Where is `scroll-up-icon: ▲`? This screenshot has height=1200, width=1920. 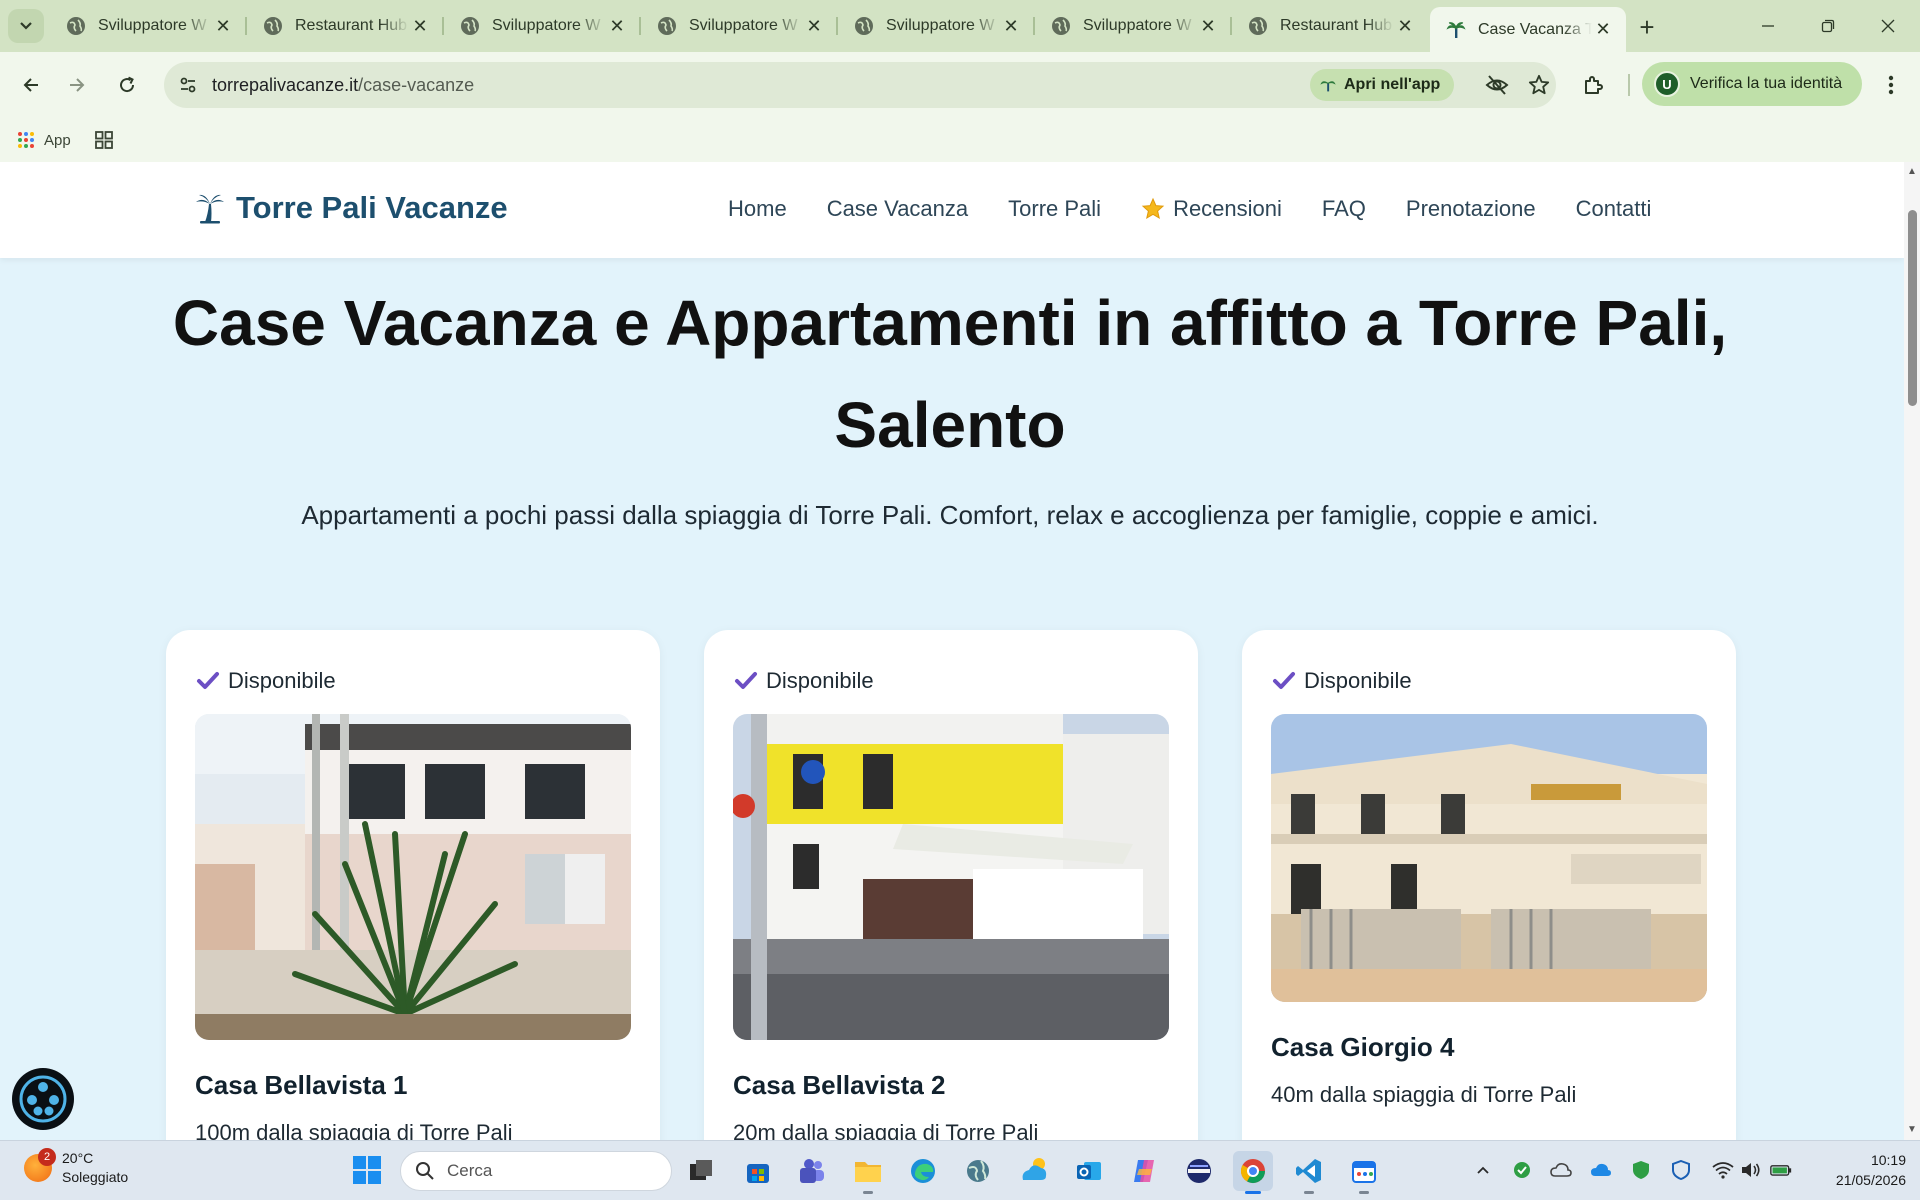 scroll-up-icon: ▲ is located at coordinates (1912, 171).